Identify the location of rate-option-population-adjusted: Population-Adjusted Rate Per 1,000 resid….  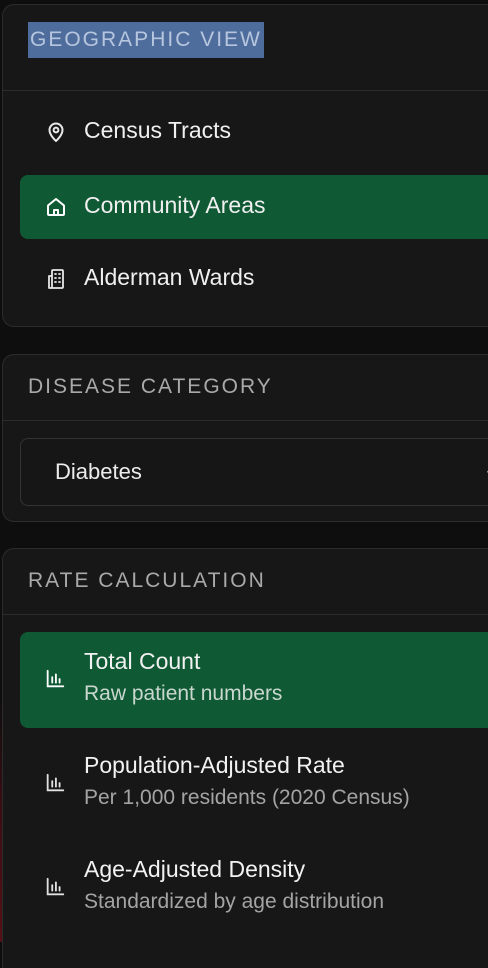
(254, 784).